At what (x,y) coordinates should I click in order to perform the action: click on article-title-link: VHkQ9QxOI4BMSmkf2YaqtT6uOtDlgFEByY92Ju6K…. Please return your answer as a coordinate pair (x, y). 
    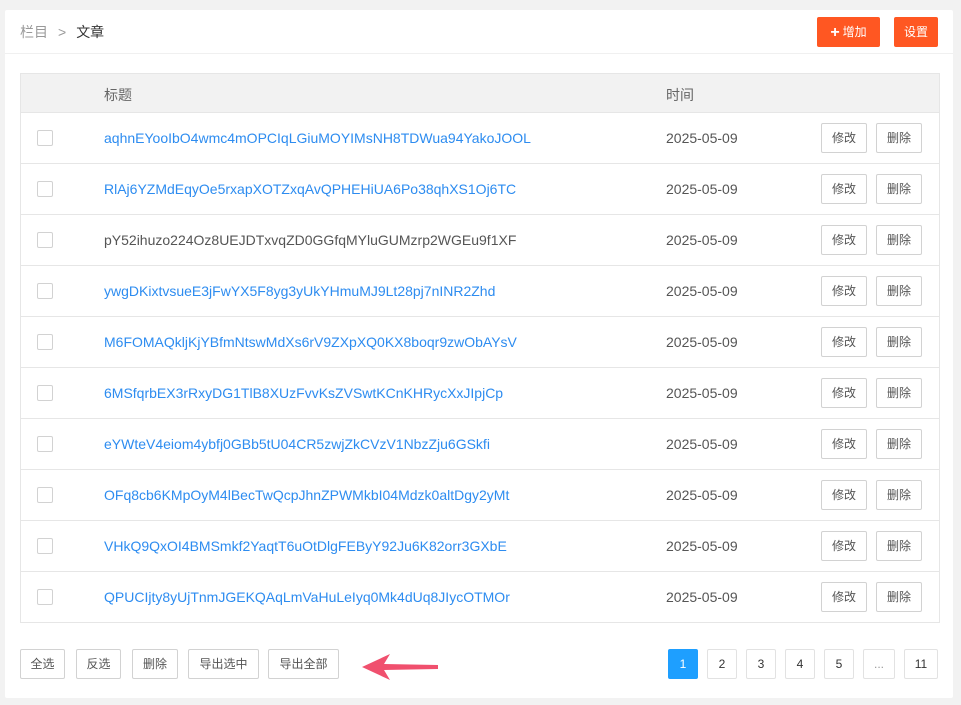
    Looking at the image, I should click on (305, 546).